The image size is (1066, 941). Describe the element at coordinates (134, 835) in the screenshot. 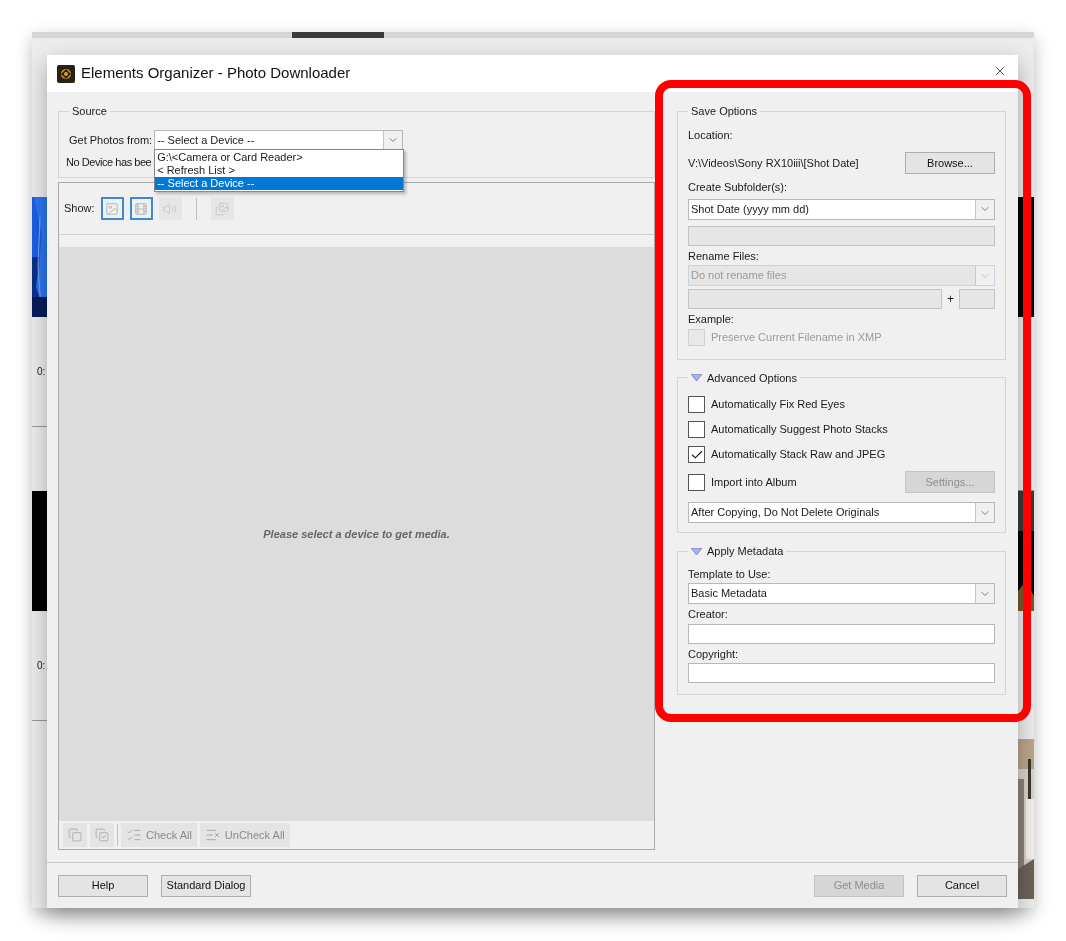

I see `check-list-icon` at that location.